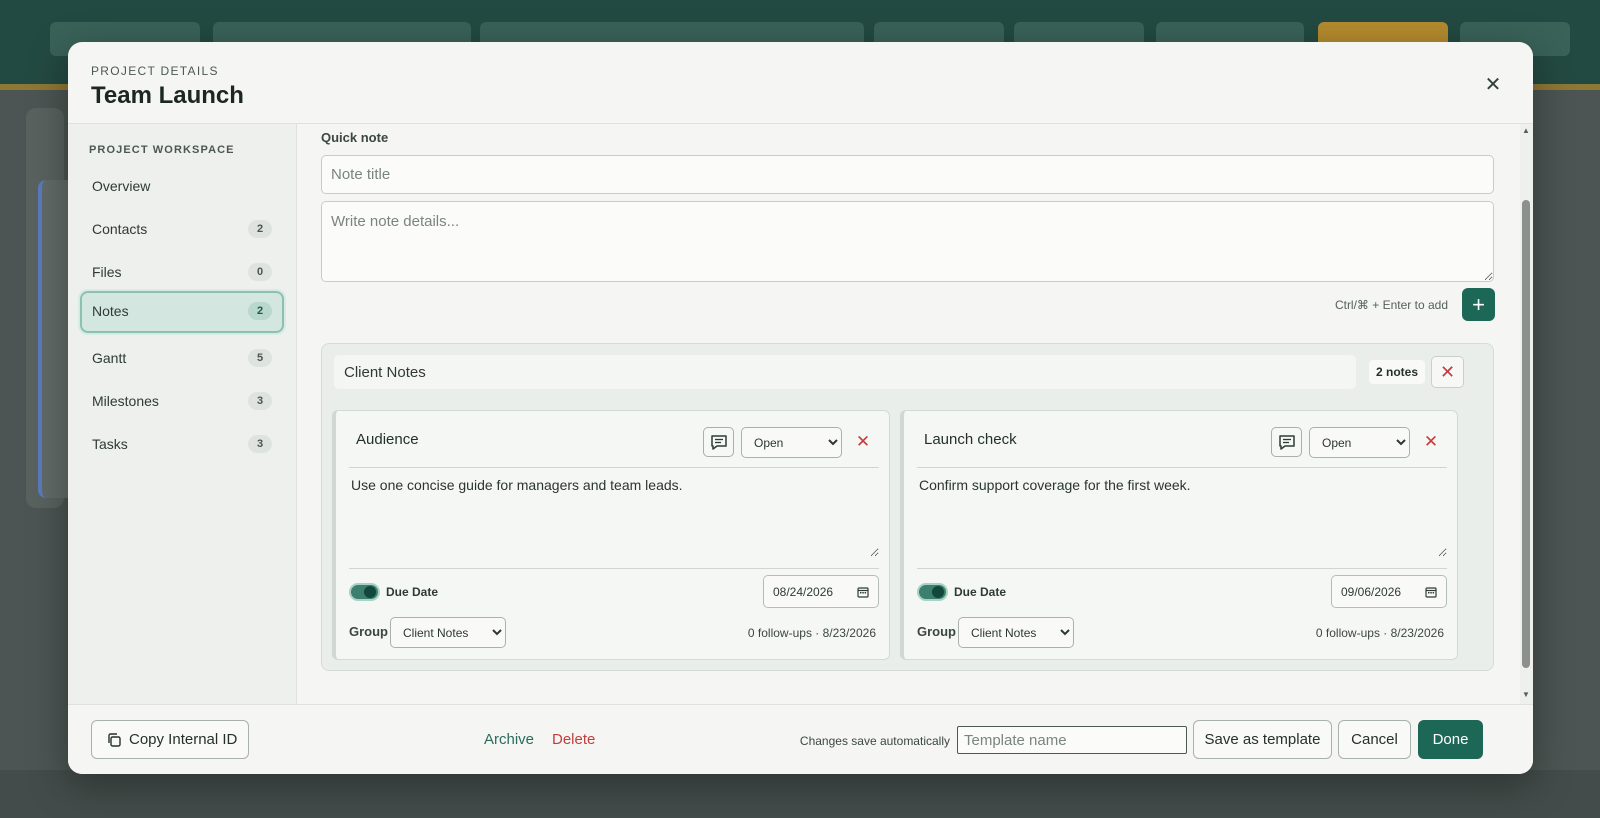  I want to click on sidebar-heading: PROJECT WORKSPACE, so click(162, 150).